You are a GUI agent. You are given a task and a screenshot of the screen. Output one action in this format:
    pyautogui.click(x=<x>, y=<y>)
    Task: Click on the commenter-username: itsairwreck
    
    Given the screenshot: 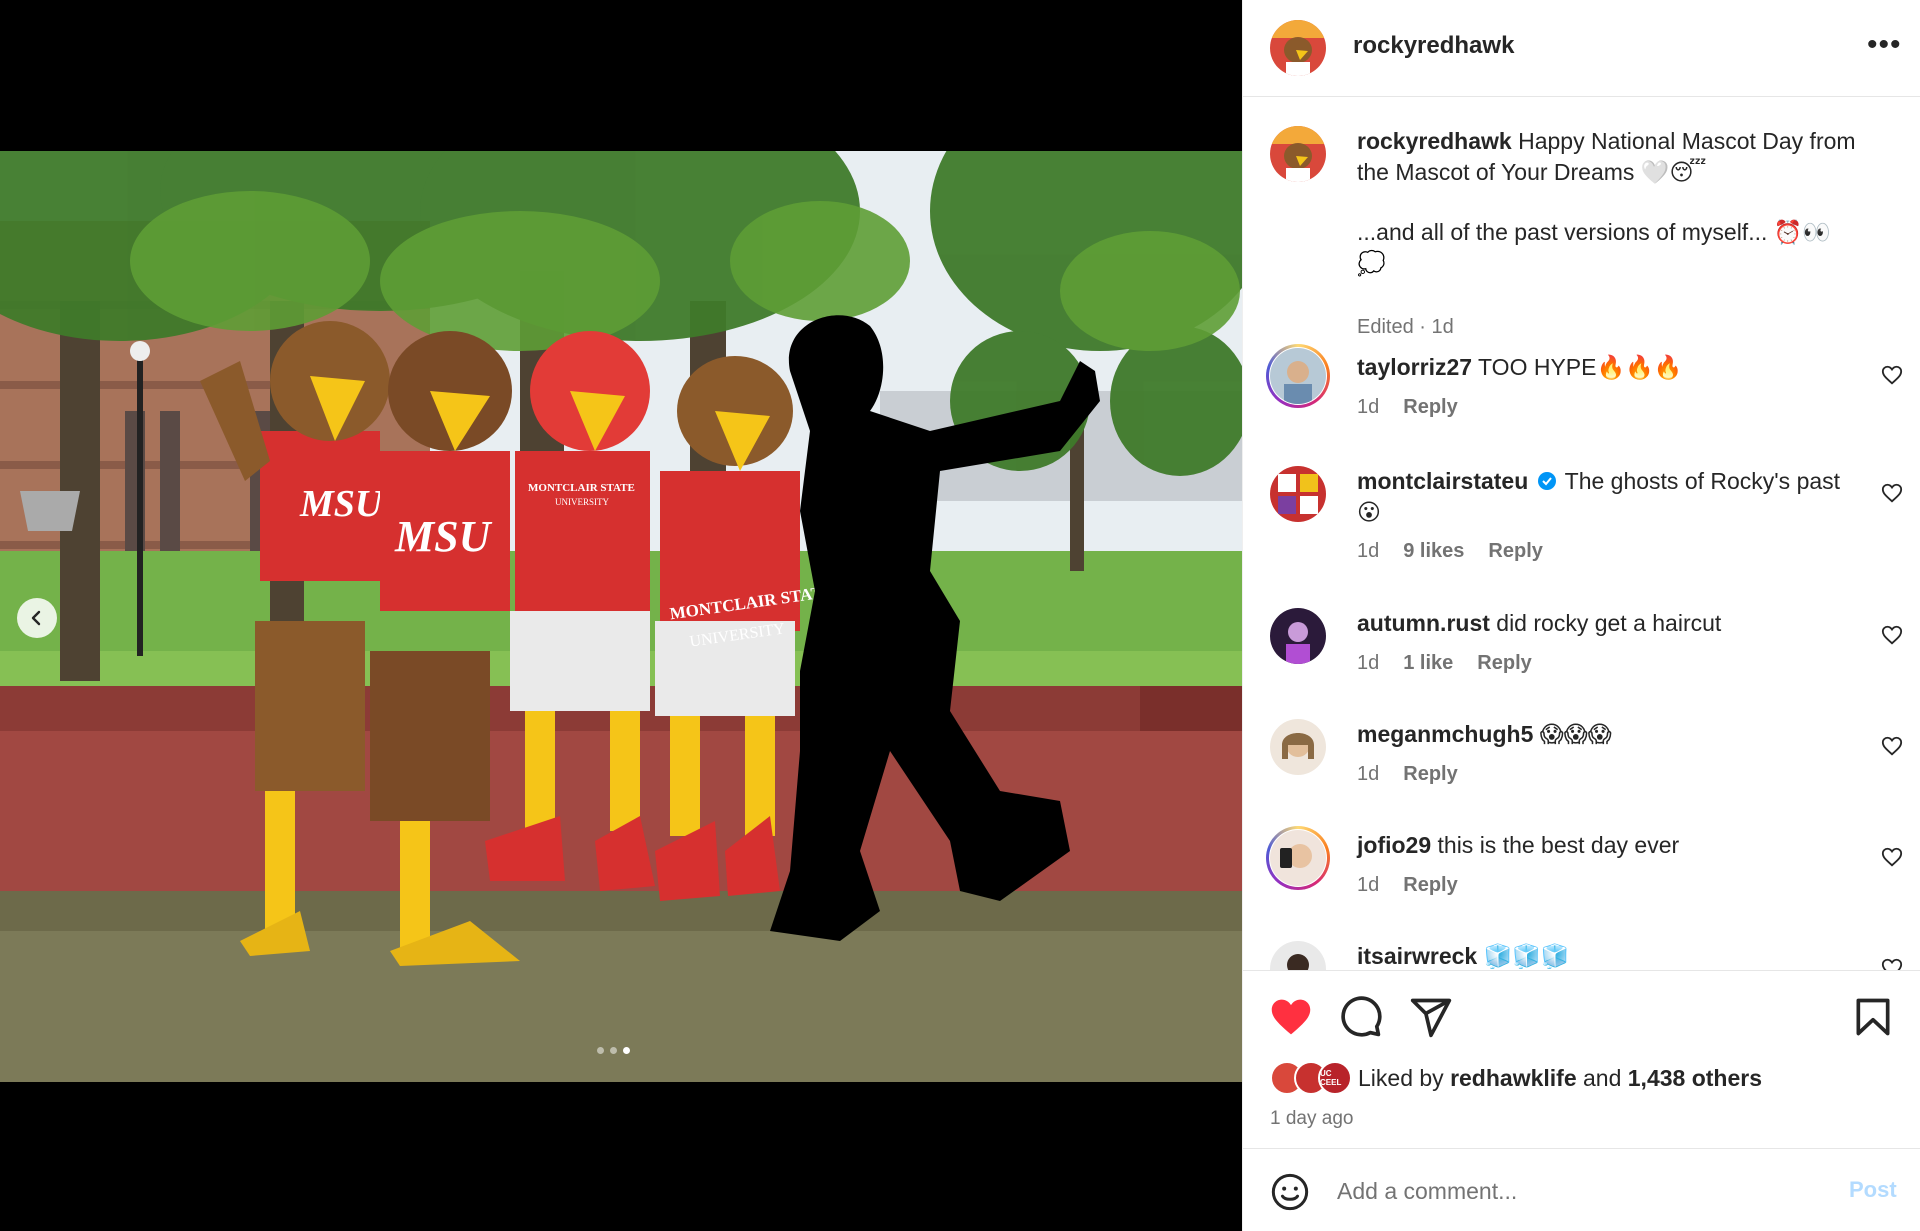 What is the action you would take?
    pyautogui.click(x=1417, y=956)
    